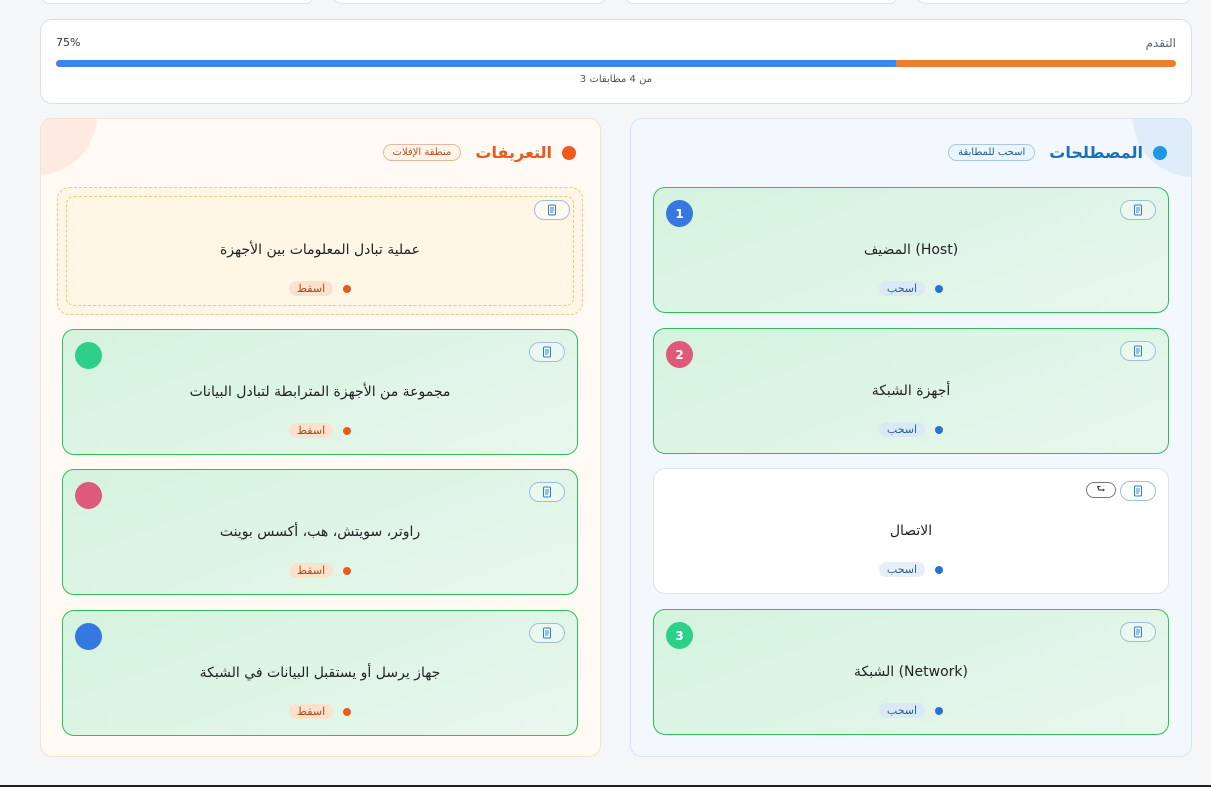 The width and height of the screenshot is (1211, 787). I want to click on progress-percent: 75%, so click(68, 42).